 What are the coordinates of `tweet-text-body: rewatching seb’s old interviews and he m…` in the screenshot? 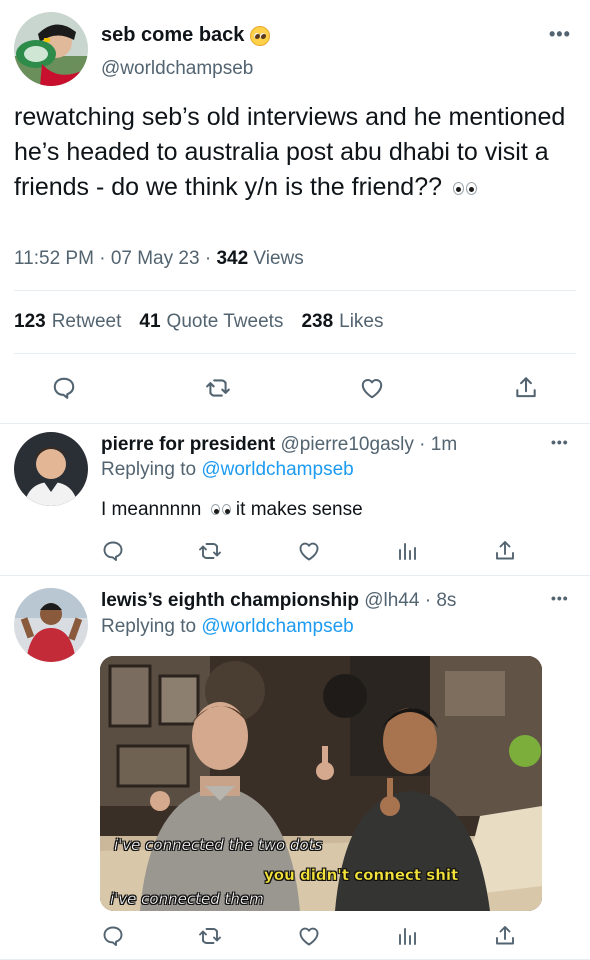 It's located at (290, 152).